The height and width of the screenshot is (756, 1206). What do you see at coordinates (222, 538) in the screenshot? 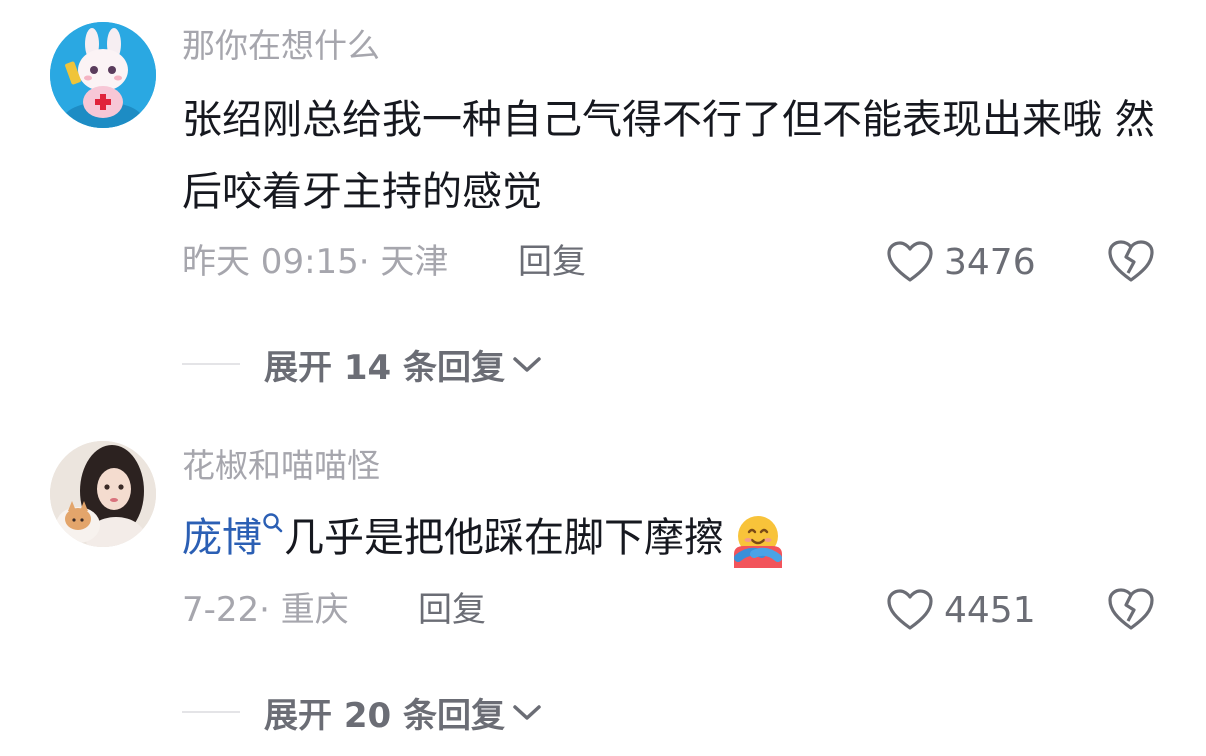
I see `mention-link: 庞博` at bounding box center [222, 538].